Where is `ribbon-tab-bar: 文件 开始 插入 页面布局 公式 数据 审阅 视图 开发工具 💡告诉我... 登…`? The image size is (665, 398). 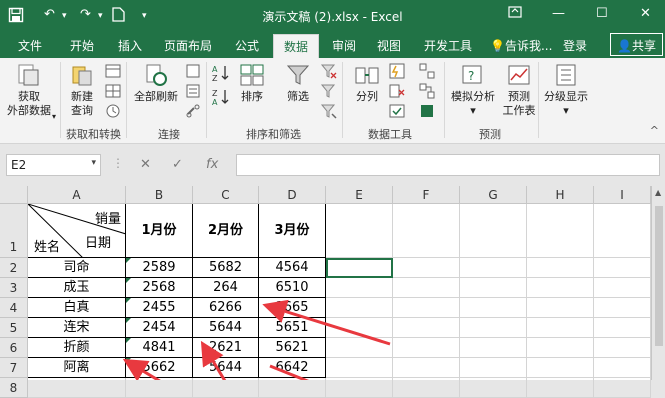
ribbon-tab-bar: 文件 开始 插入 页面布局 公式 数据 审阅 视图 开发工具 💡告诉我... 登… is located at coordinates (332, 45).